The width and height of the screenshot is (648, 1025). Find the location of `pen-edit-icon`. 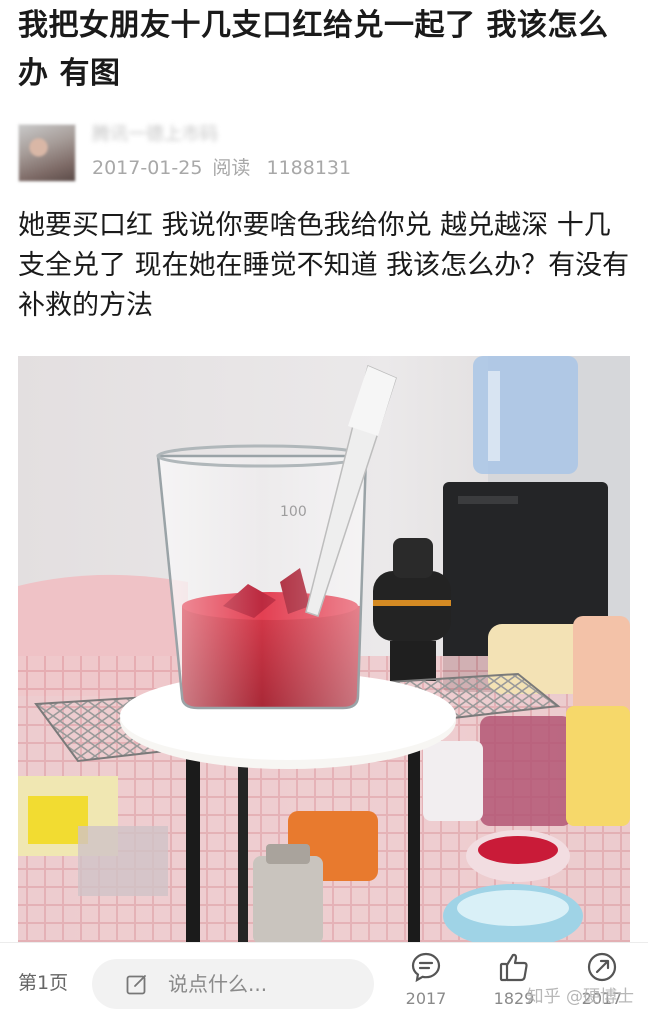

pen-edit-icon is located at coordinates (136, 985).